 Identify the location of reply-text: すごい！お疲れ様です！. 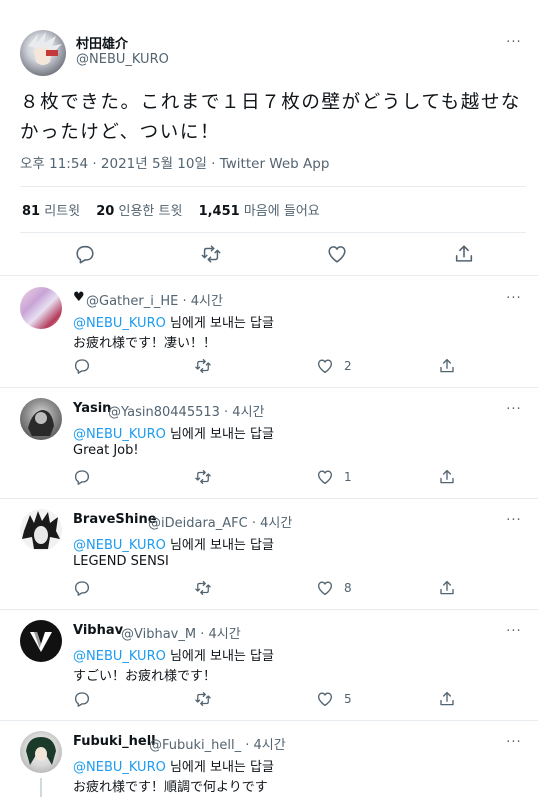
(145, 676).